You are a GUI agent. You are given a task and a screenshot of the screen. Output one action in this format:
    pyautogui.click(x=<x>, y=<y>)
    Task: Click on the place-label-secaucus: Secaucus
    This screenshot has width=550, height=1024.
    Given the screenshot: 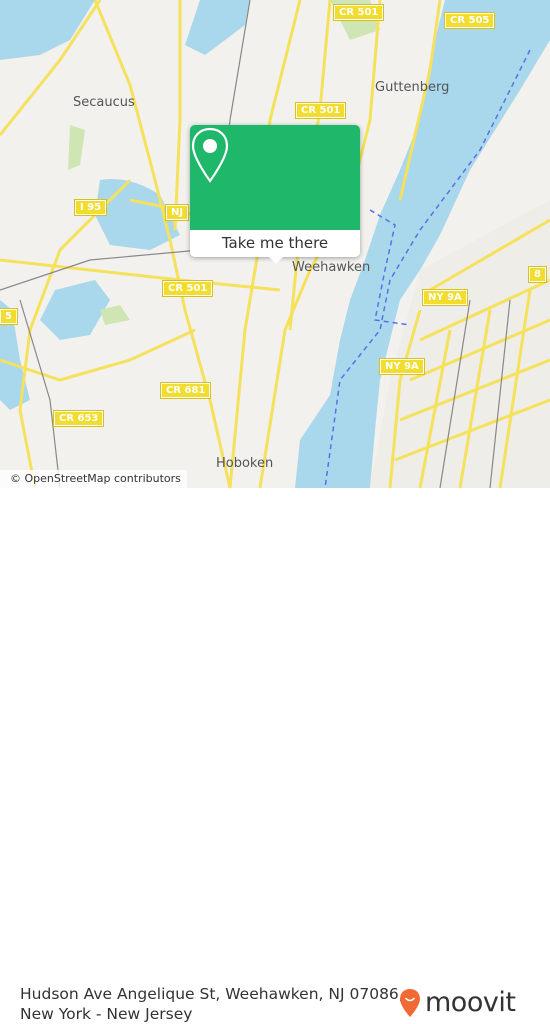 What is the action you would take?
    pyautogui.click(x=104, y=102)
    